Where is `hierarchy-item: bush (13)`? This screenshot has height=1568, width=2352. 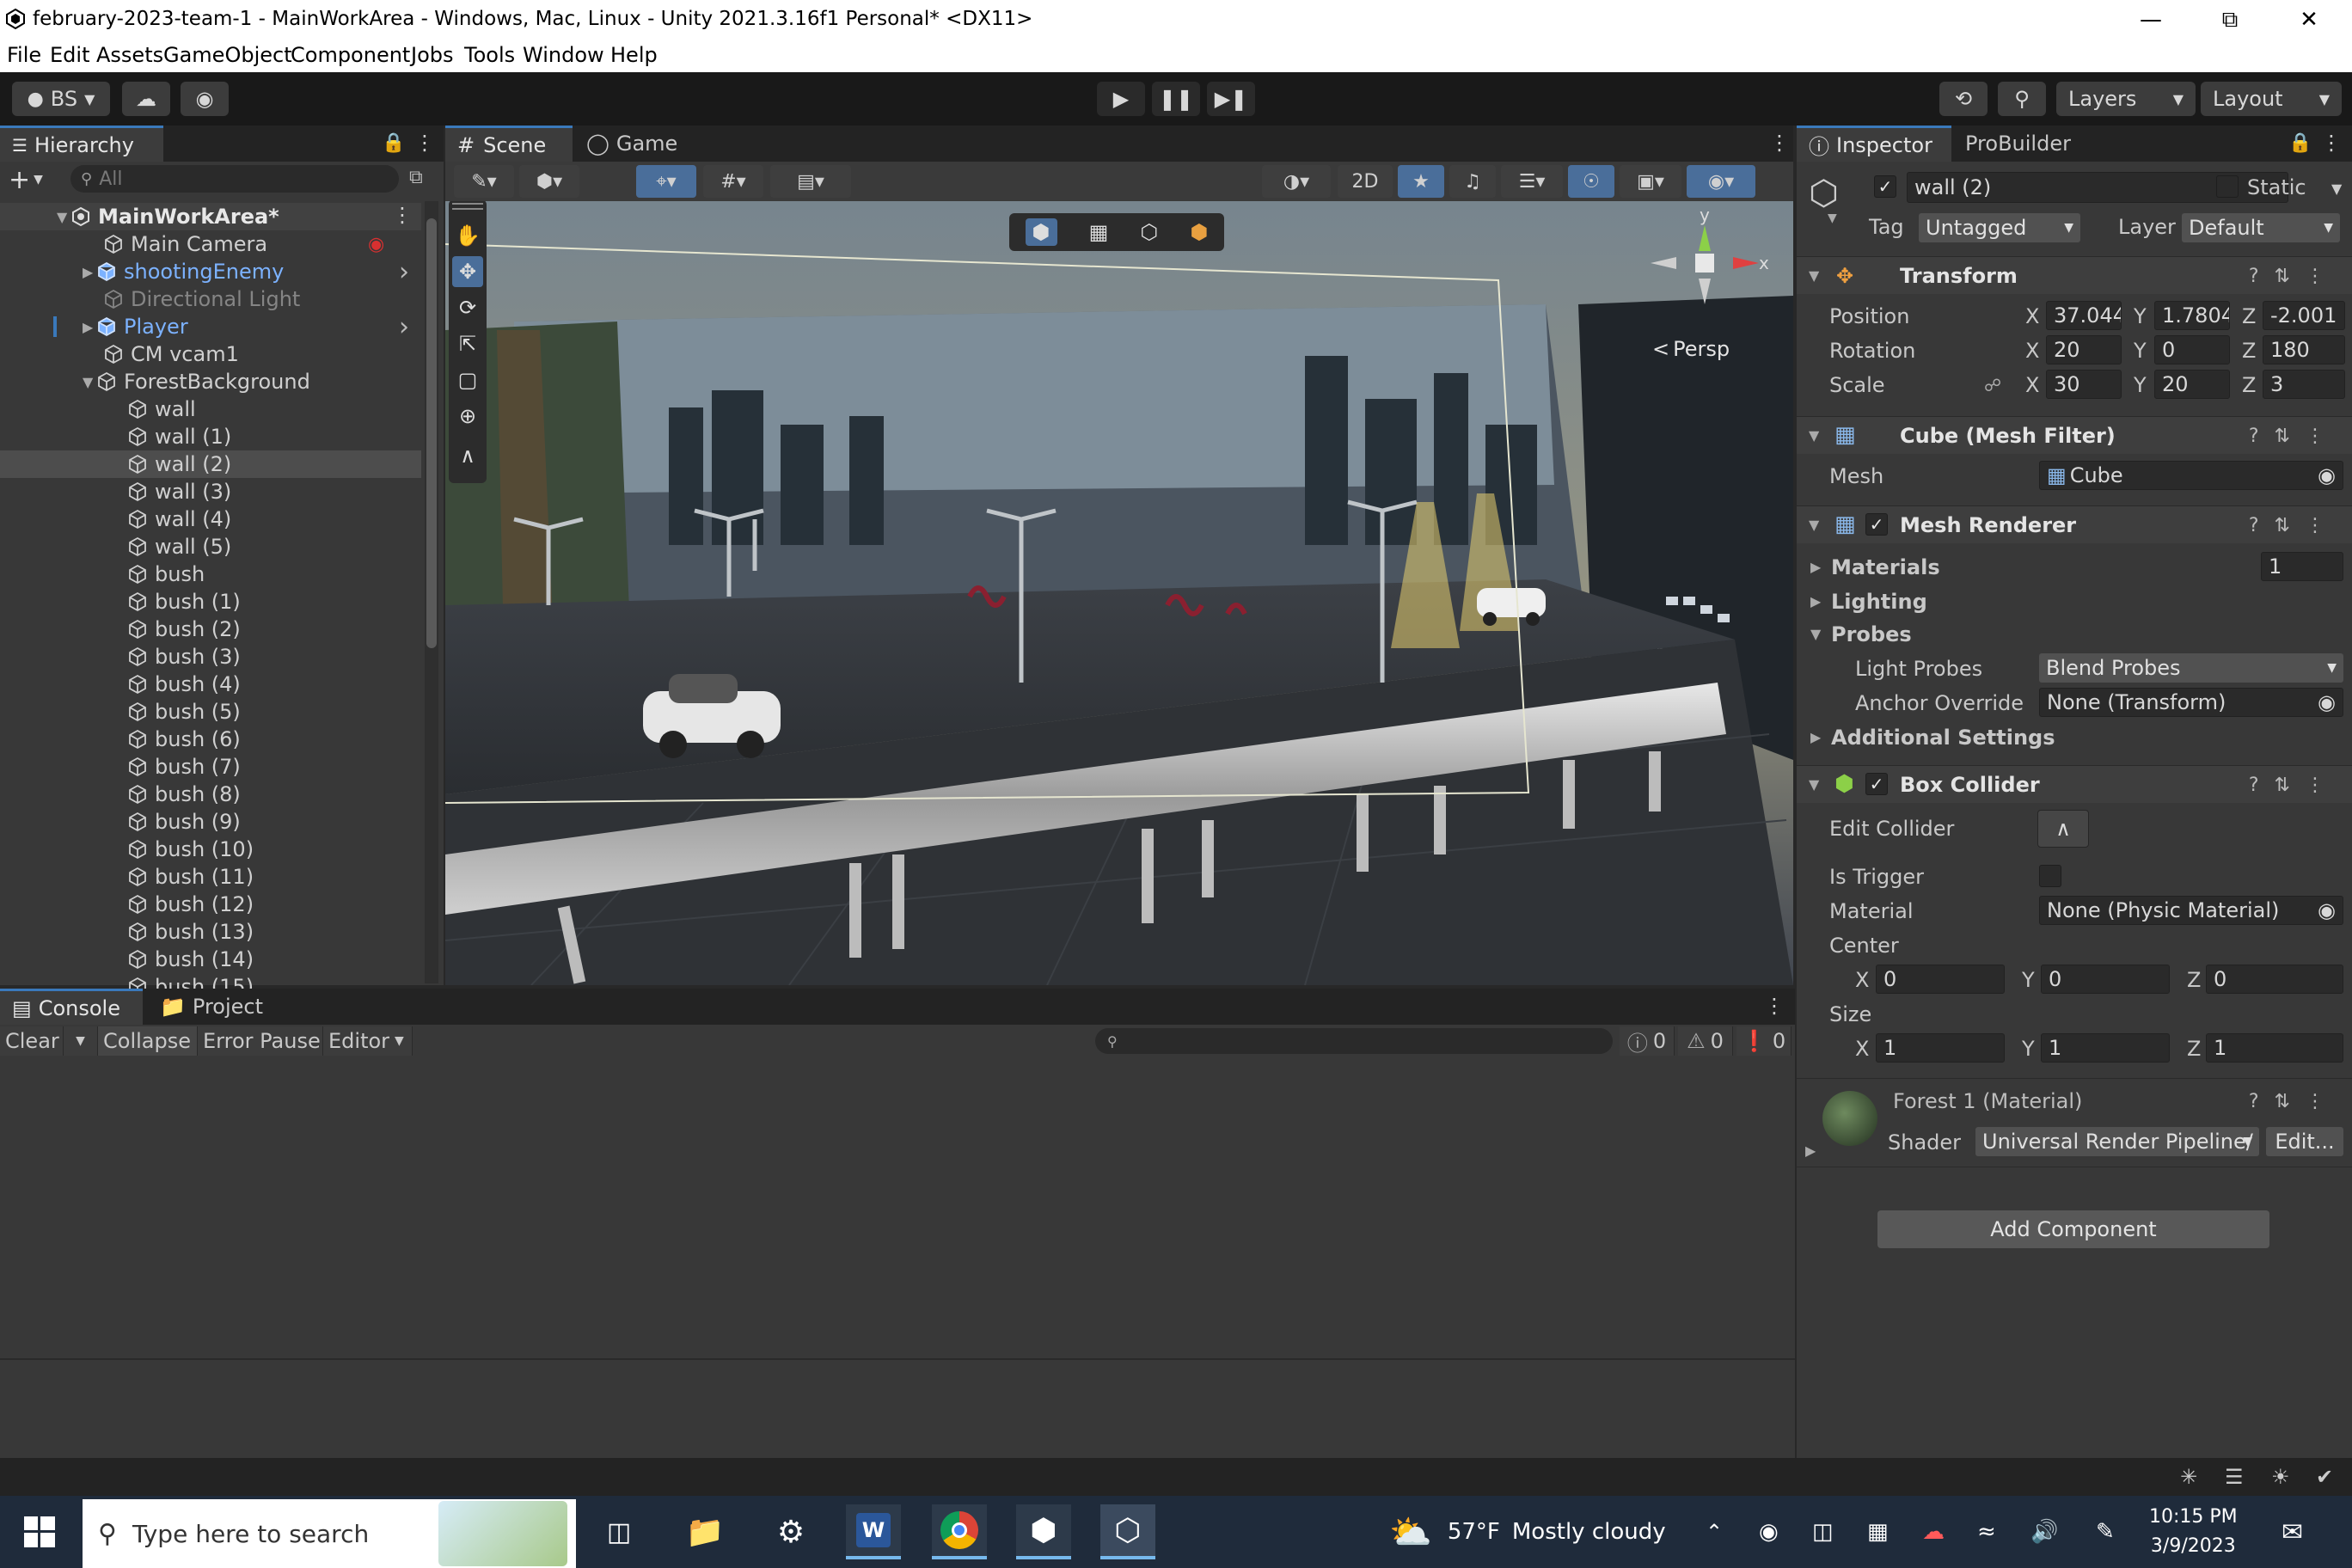 hierarchy-item: bush (13) is located at coordinates (210, 932).